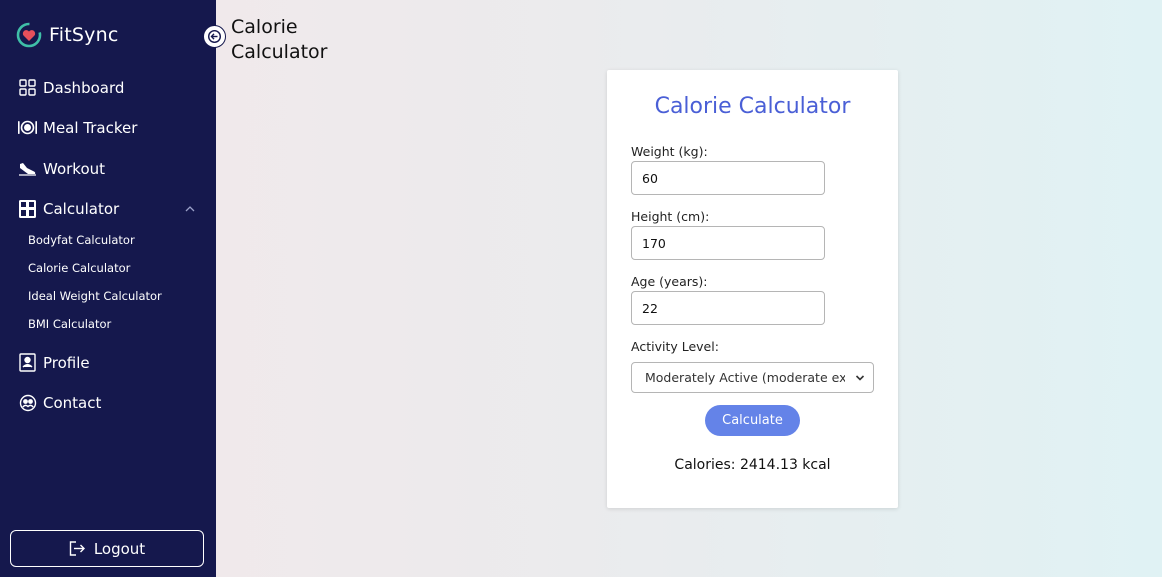 The width and height of the screenshot is (1162, 577). Describe the element at coordinates (84, 35) in the screenshot. I see `brand-name: FitSync` at that location.